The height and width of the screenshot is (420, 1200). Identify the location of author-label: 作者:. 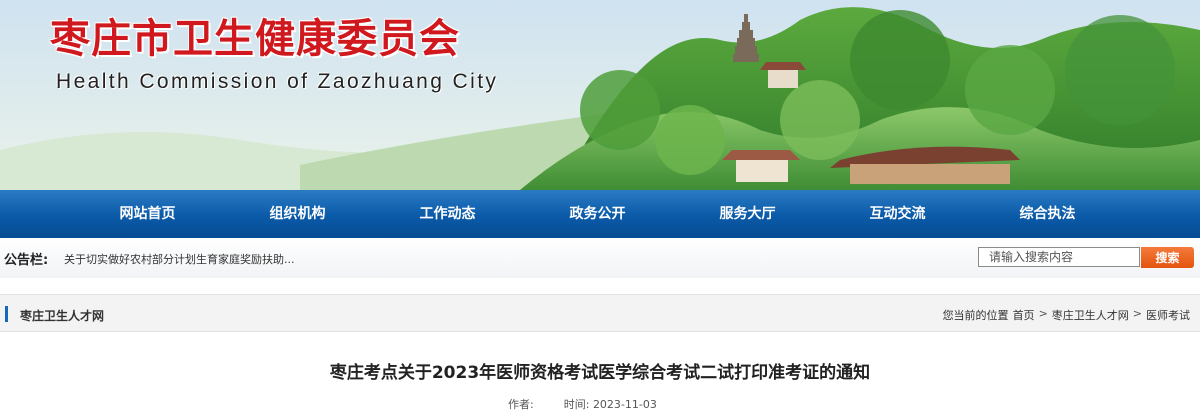
(521, 404).